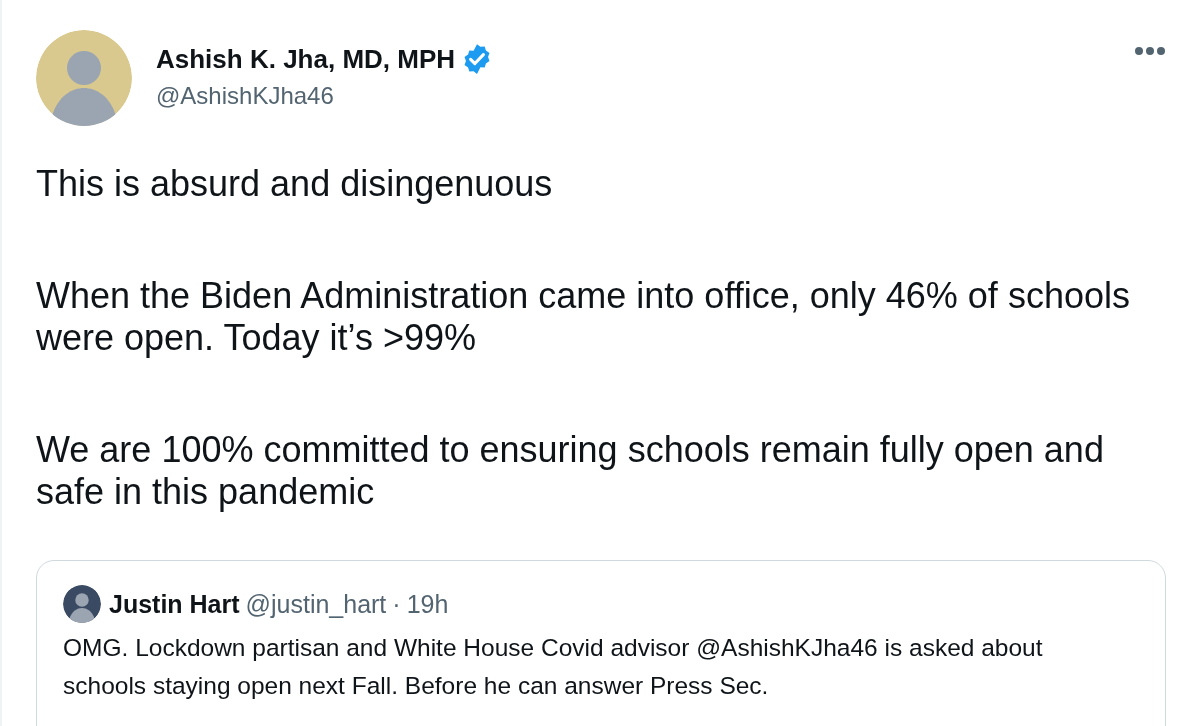 This screenshot has height=726, width=1190. I want to click on quoted-author-handle: @justin_hart, so click(316, 604).